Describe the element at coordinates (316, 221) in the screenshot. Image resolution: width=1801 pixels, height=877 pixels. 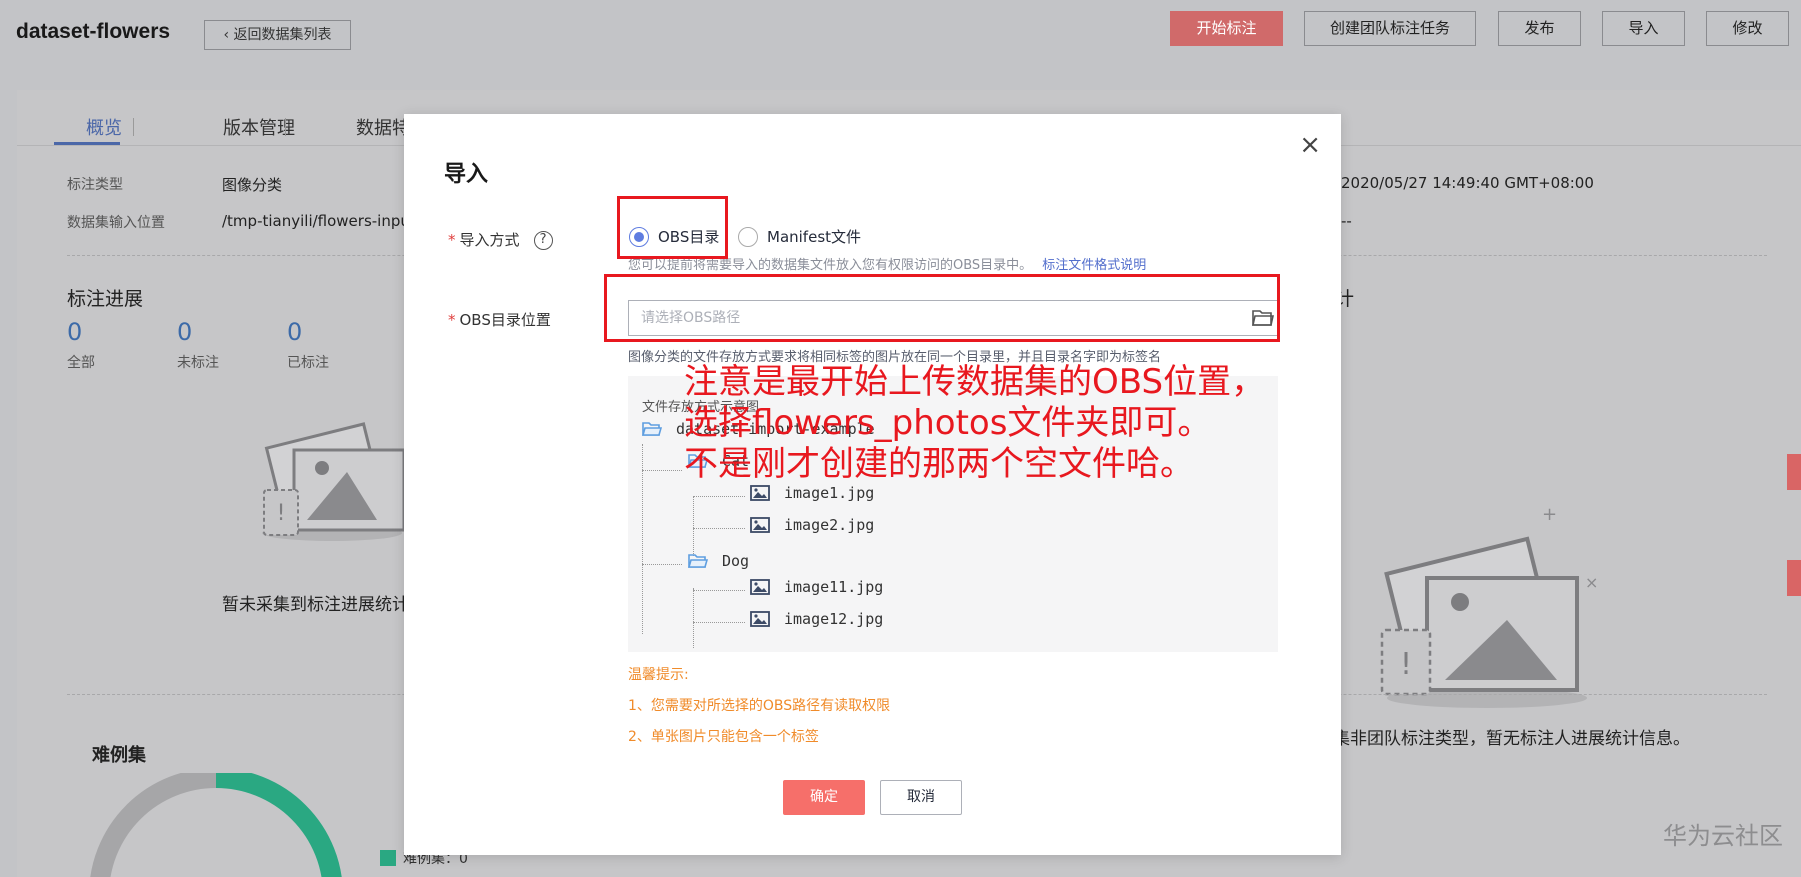
I see `input-location-value: /tmp-tianyili/flowers-inpu` at that location.